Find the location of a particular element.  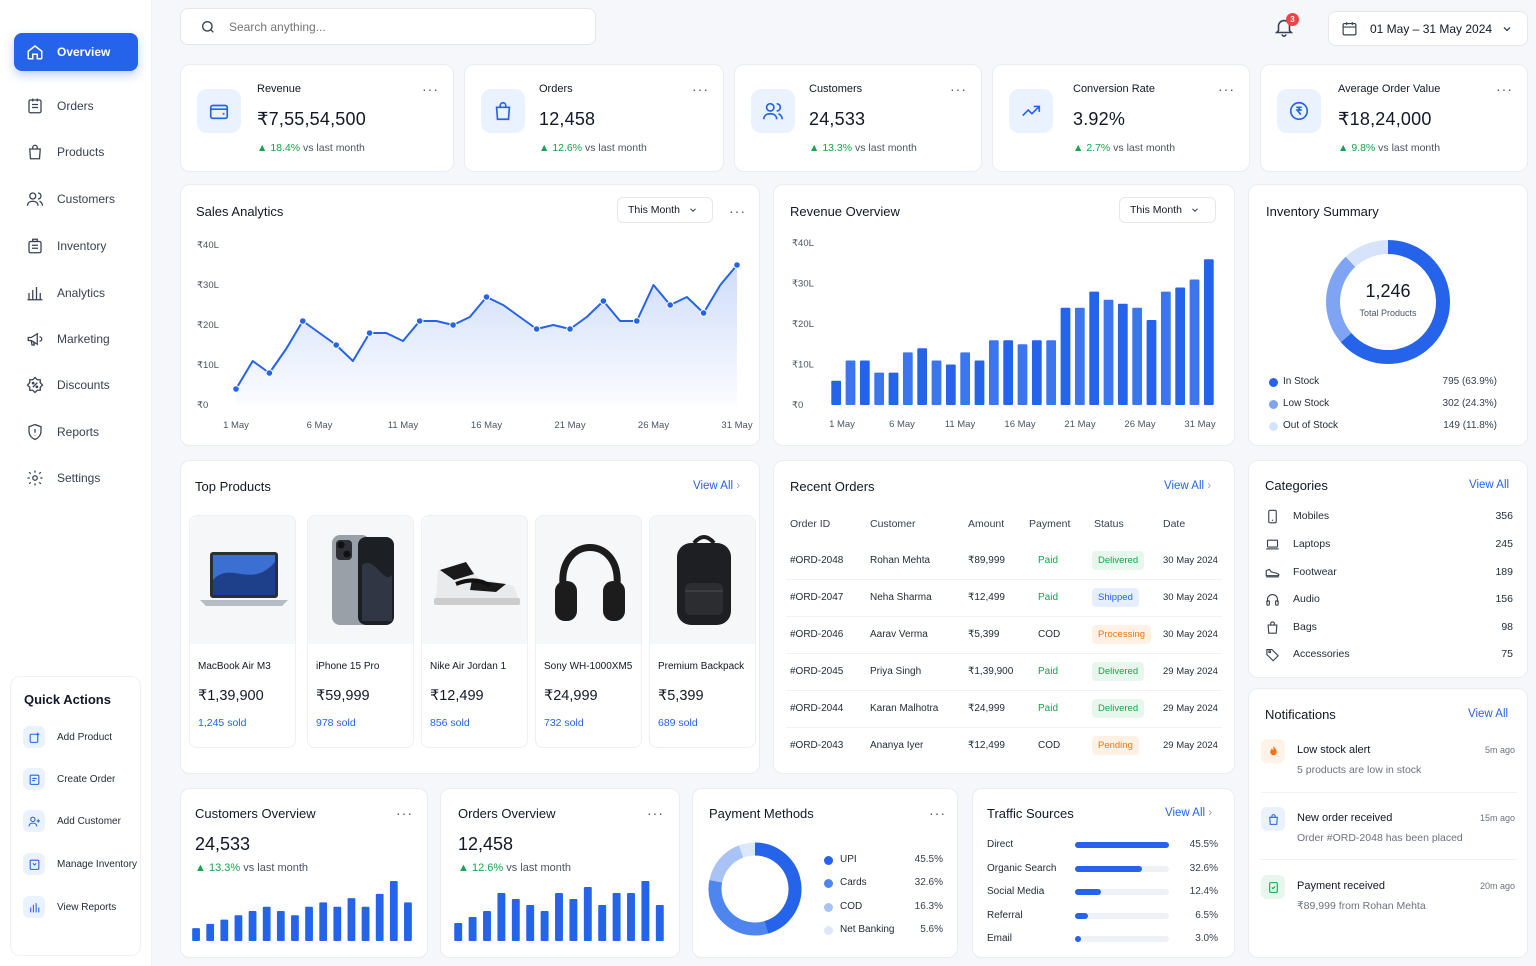

traffic-bar-track is located at coordinates (1122, 892).